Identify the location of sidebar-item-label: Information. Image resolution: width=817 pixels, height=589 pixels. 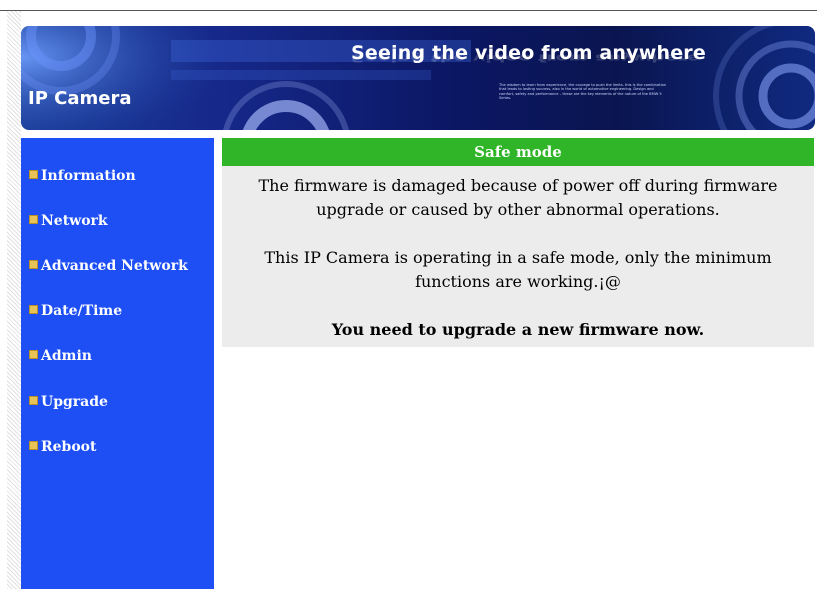
(88, 176).